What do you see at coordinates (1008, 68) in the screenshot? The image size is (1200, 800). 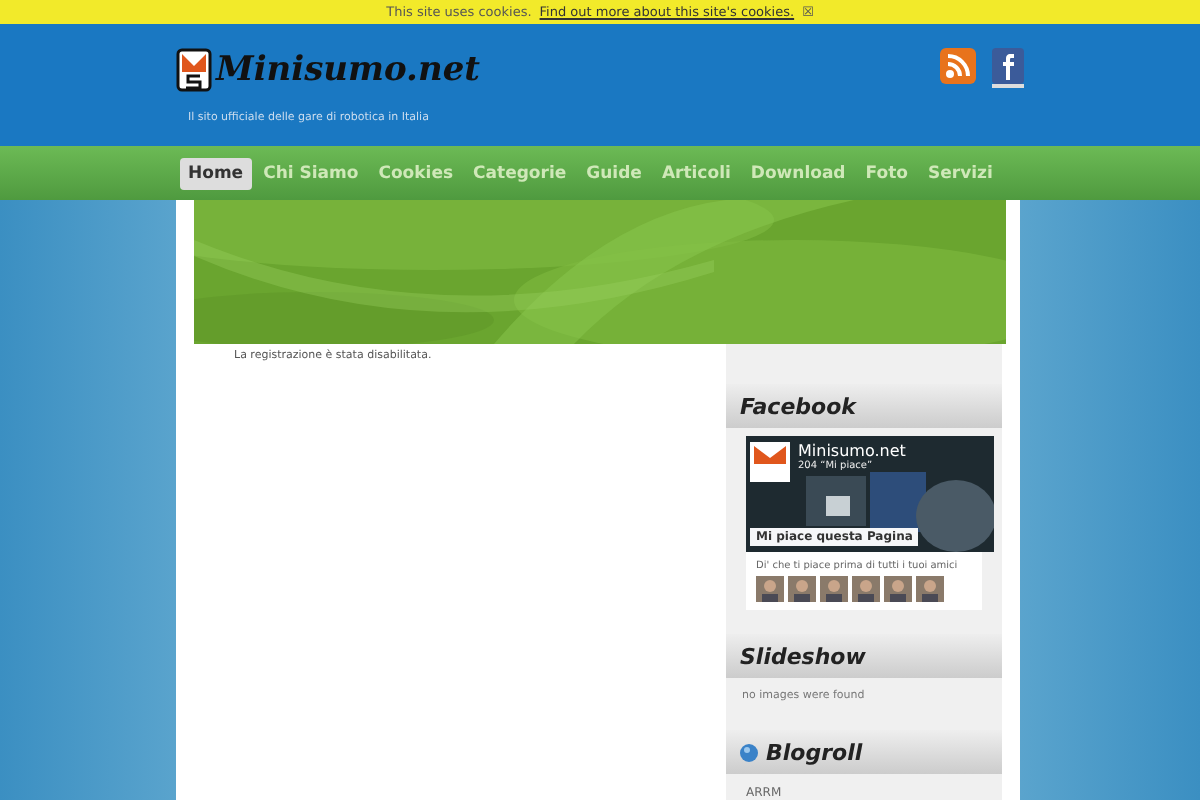 I see `facebook-icon` at bounding box center [1008, 68].